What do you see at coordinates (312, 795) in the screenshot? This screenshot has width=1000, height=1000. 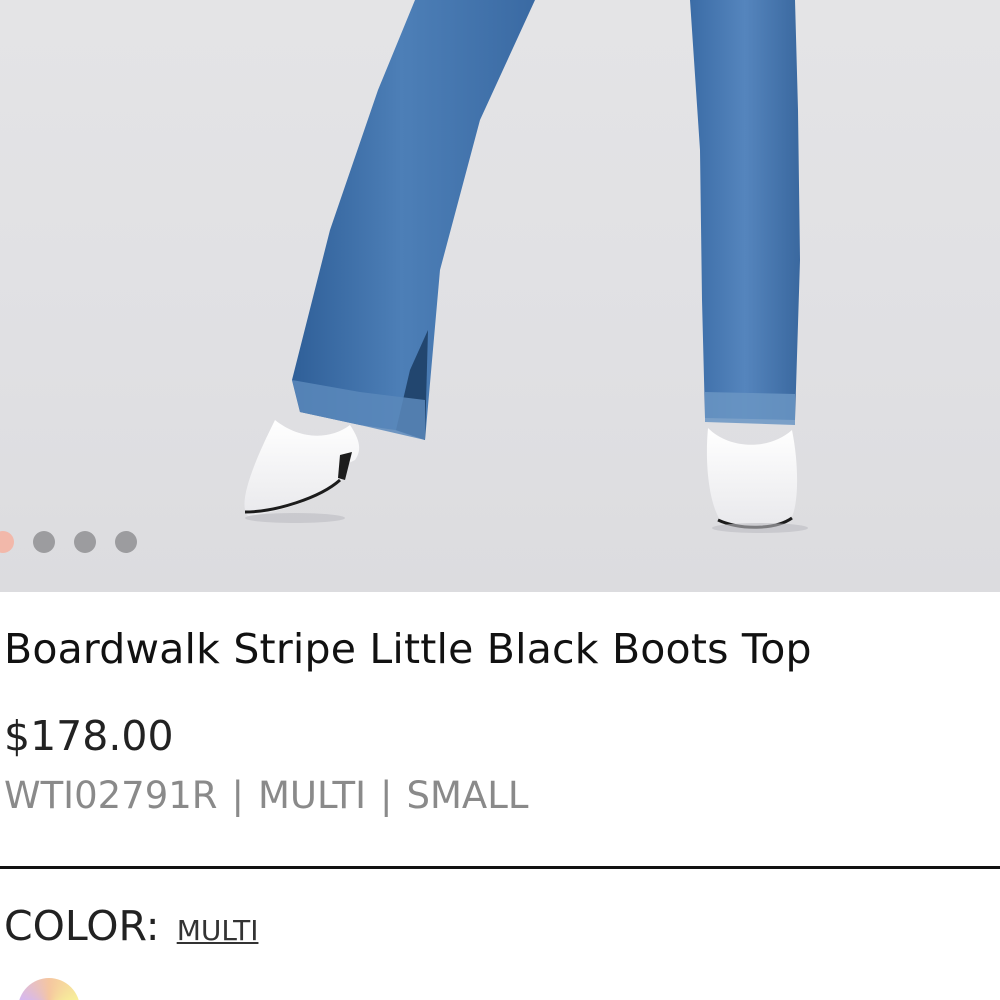 I see `product-color-code: MULTI` at bounding box center [312, 795].